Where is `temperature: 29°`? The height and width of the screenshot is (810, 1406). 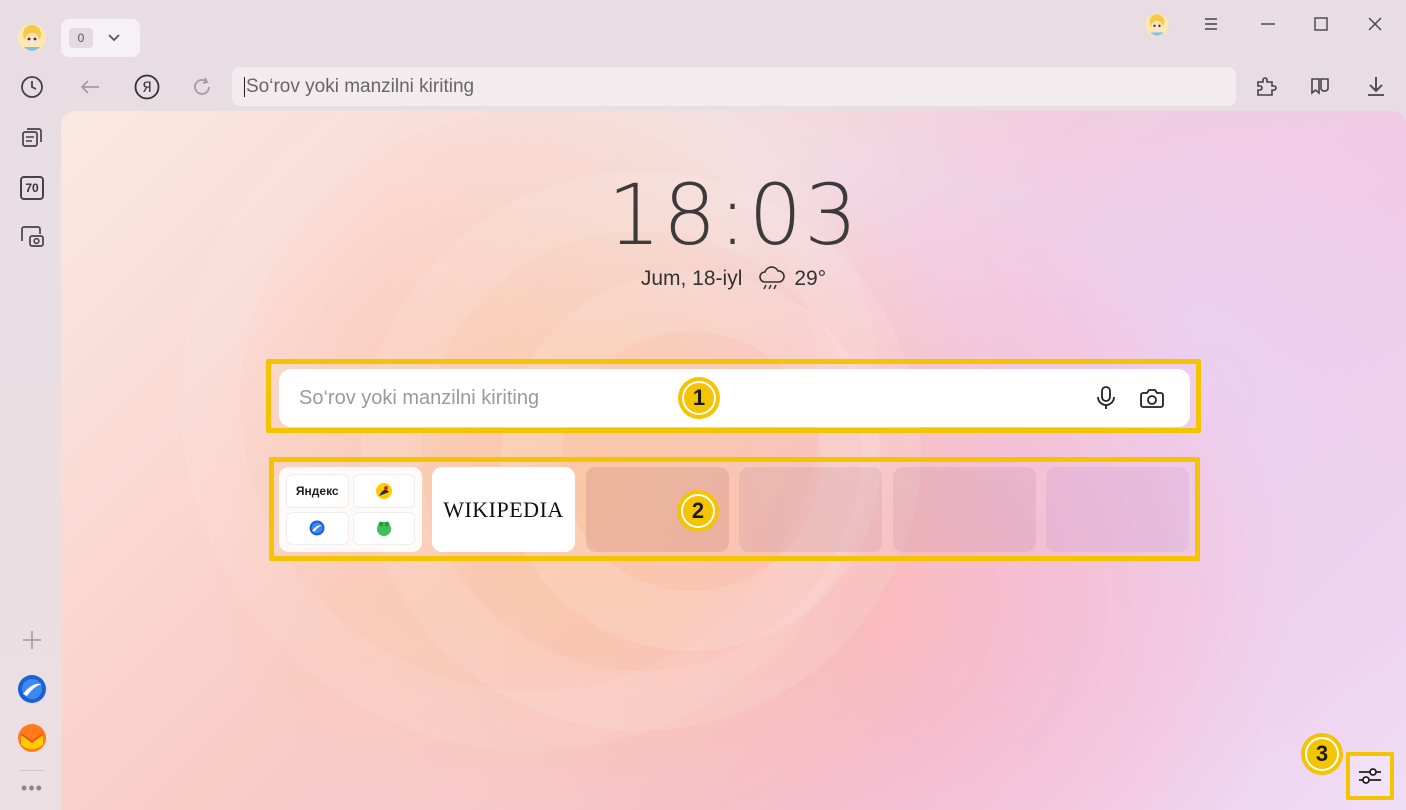 temperature: 29° is located at coordinates (810, 278).